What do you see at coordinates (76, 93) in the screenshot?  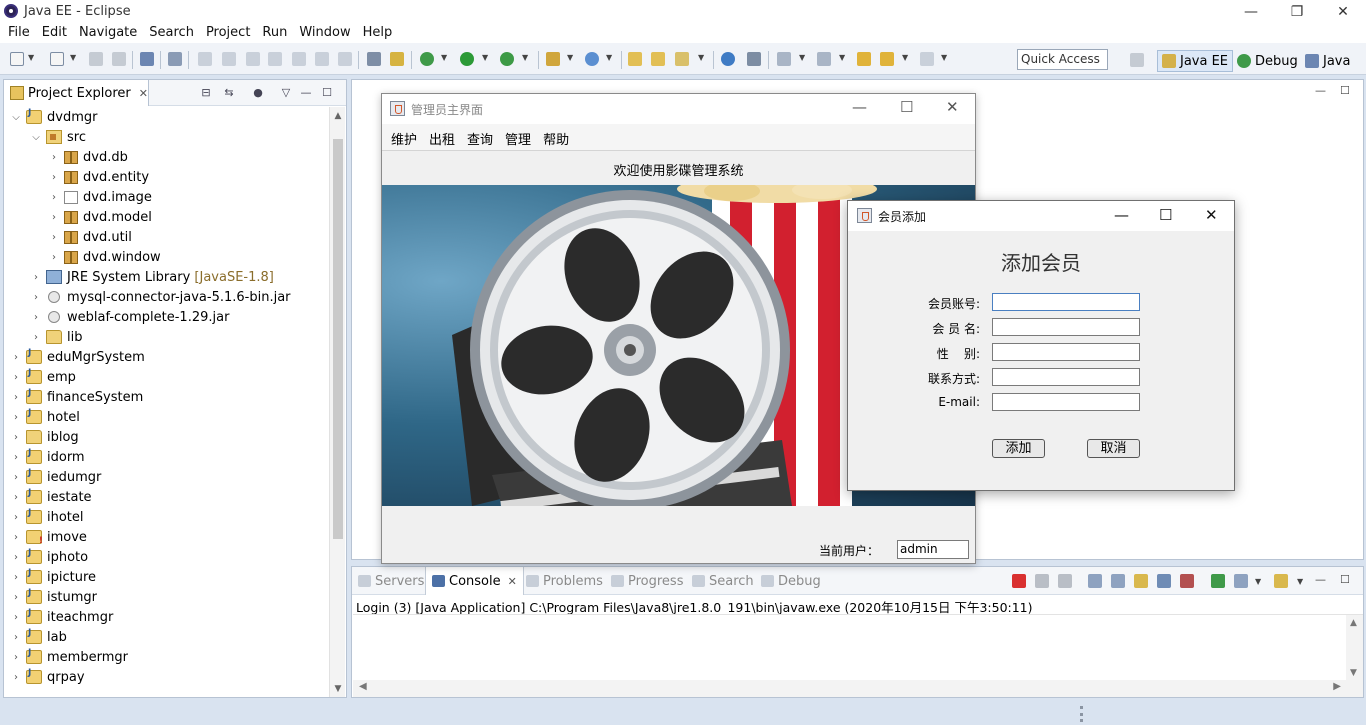 I see `tab-project-explorer: Project Explorer ✕` at bounding box center [76, 93].